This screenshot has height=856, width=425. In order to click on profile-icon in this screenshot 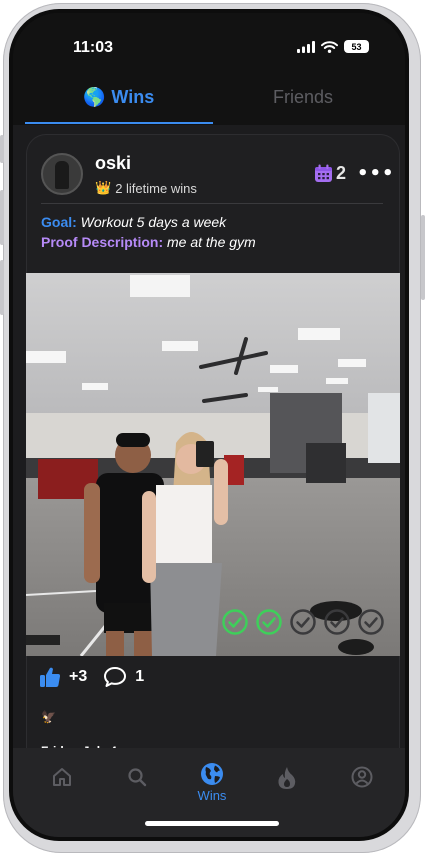, I will do `click(362, 777)`.